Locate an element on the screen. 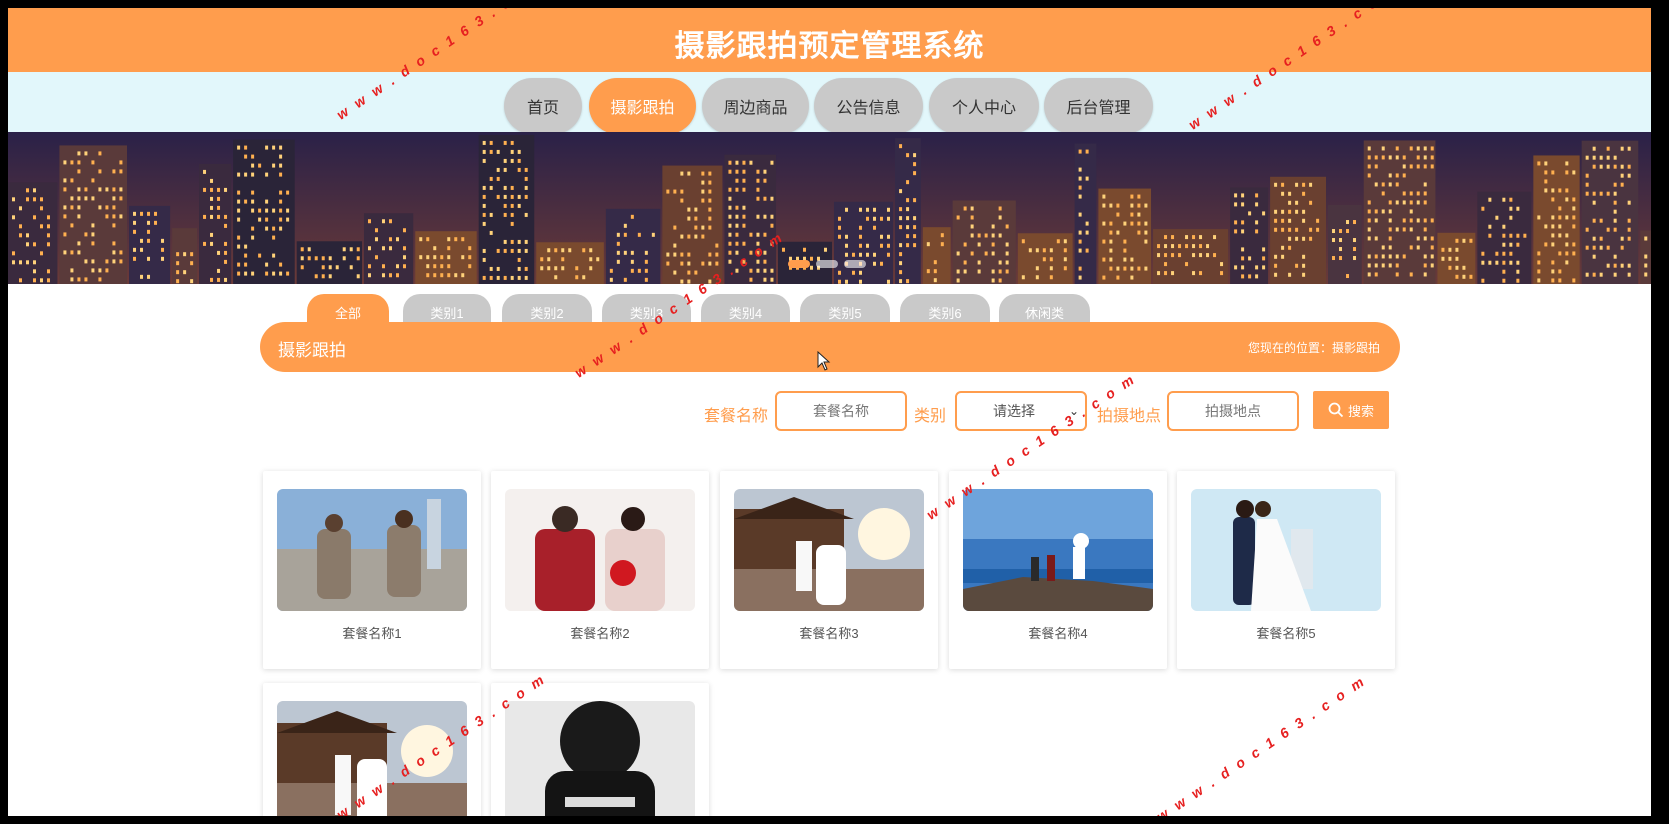 Image resolution: width=1669 pixels, height=824 pixels. product-card: 套餐名称3 is located at coordinates (829, 570).